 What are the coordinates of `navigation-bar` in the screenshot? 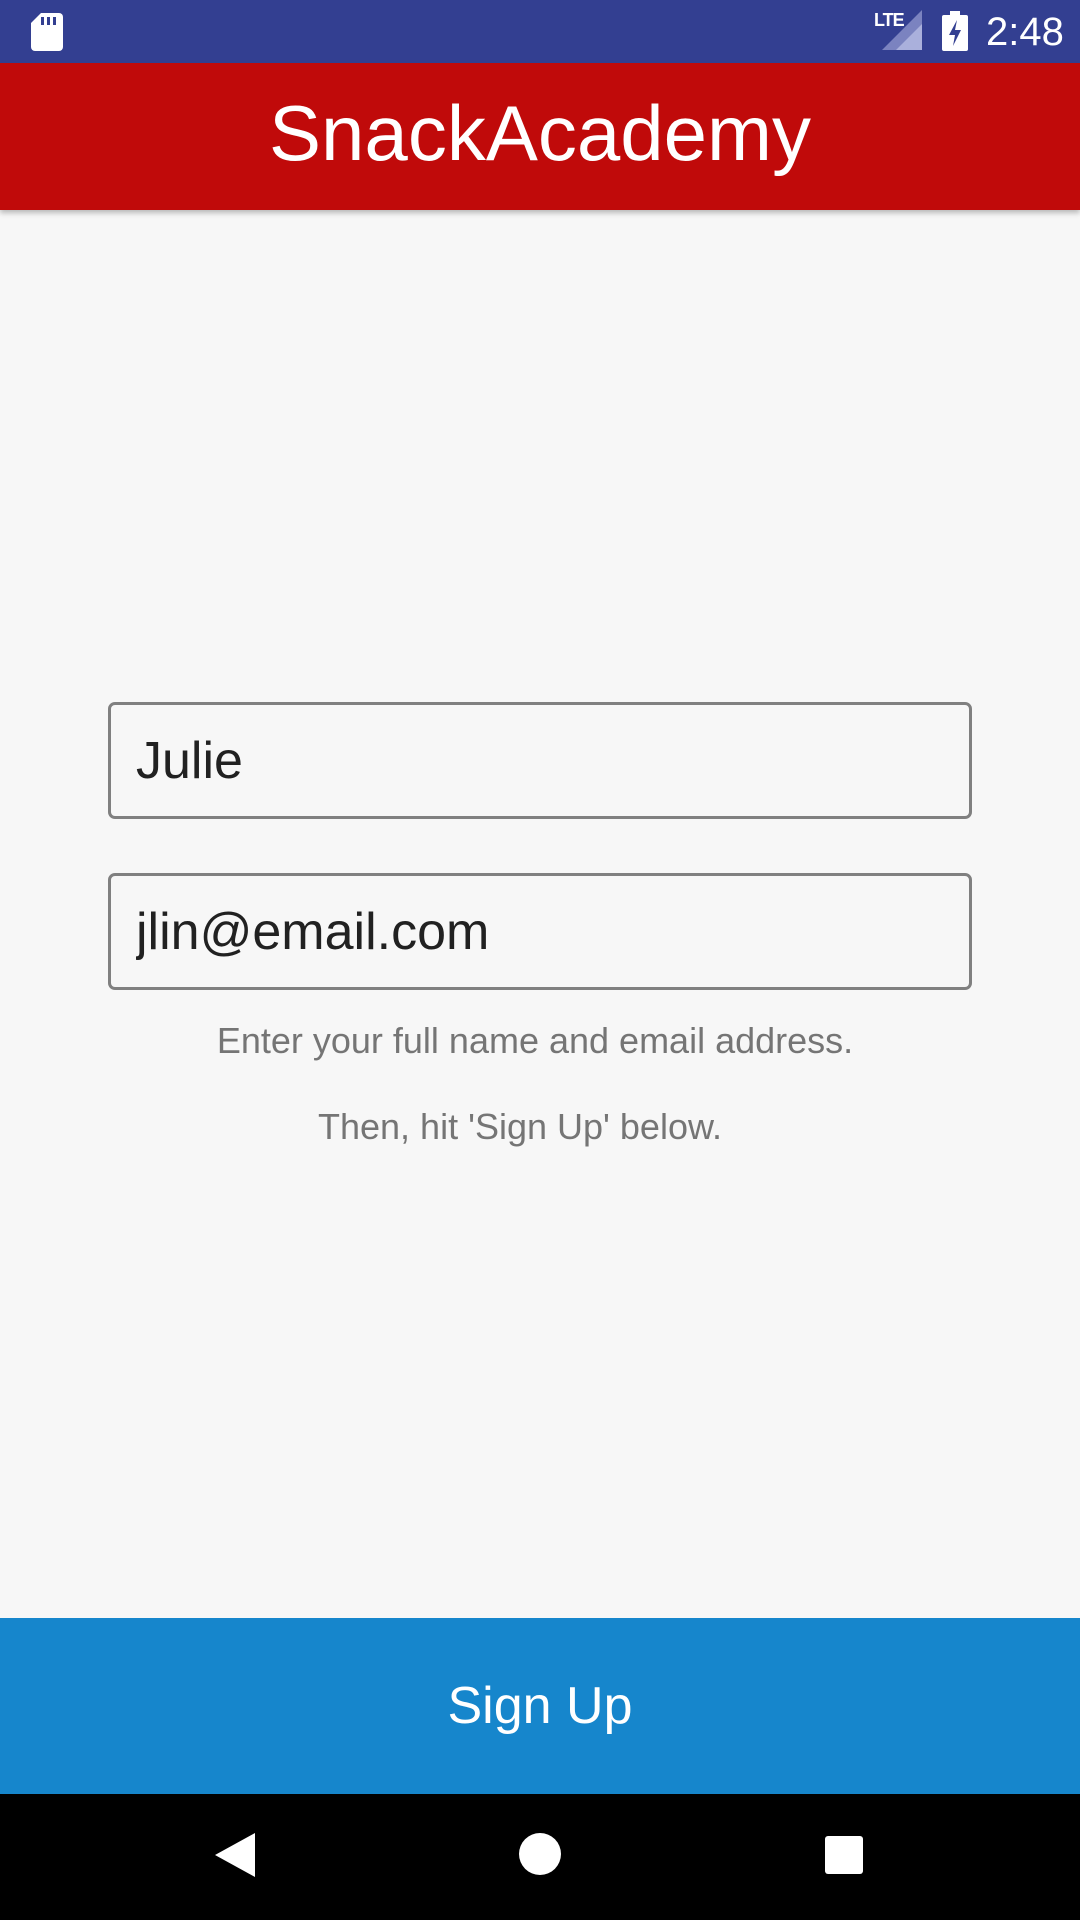 It's located at (540, 1857).